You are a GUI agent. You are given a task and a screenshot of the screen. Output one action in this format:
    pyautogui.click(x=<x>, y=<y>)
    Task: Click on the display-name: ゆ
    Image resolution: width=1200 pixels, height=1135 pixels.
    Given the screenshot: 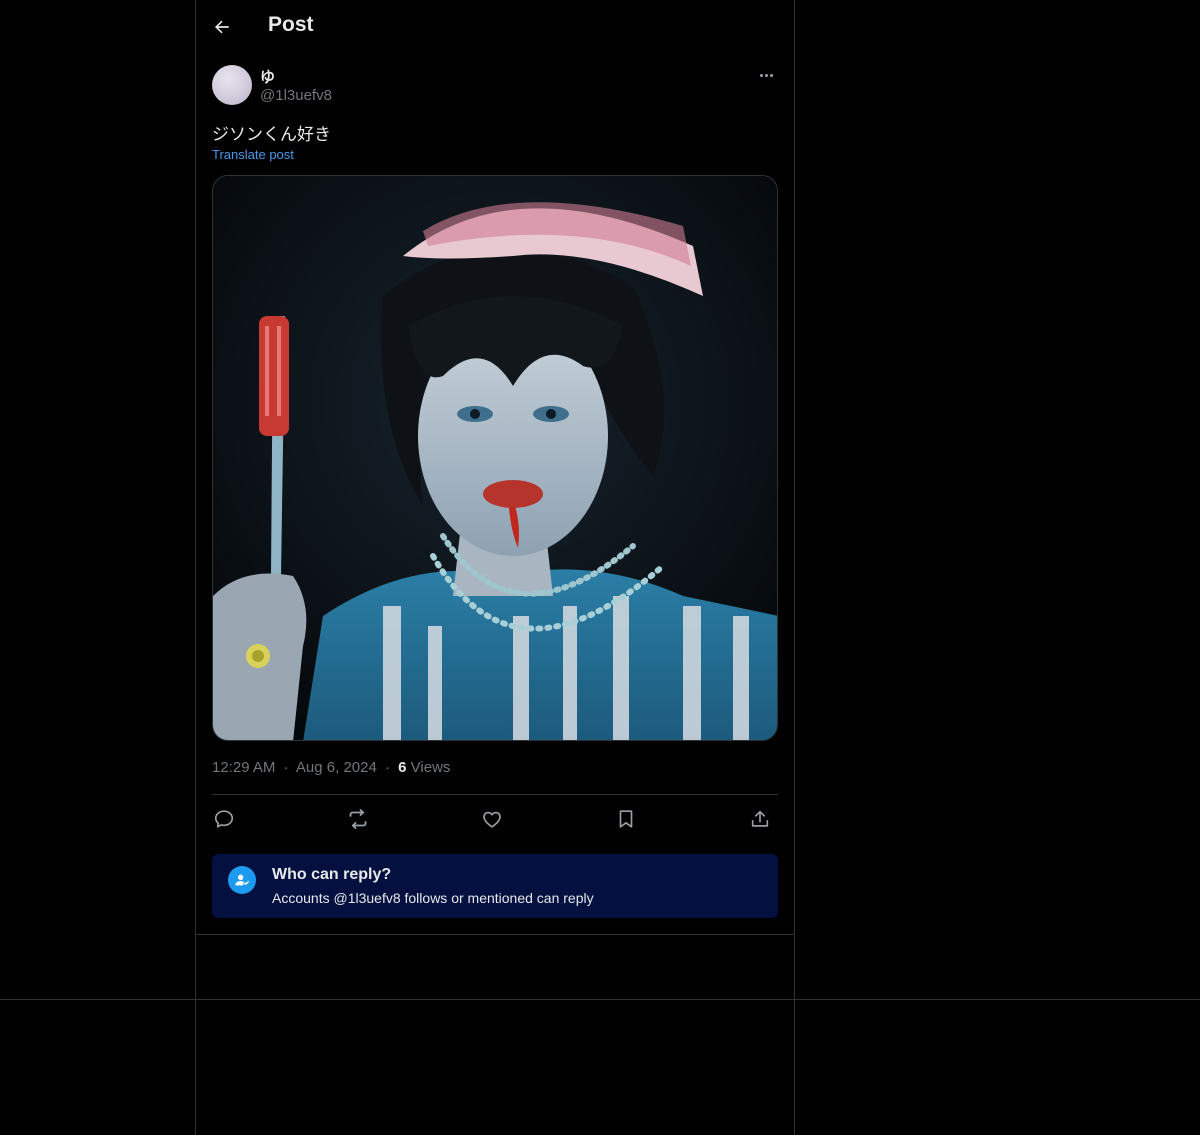 What is the action you would take?
    pyautogui.click(x=267, y=76)
    